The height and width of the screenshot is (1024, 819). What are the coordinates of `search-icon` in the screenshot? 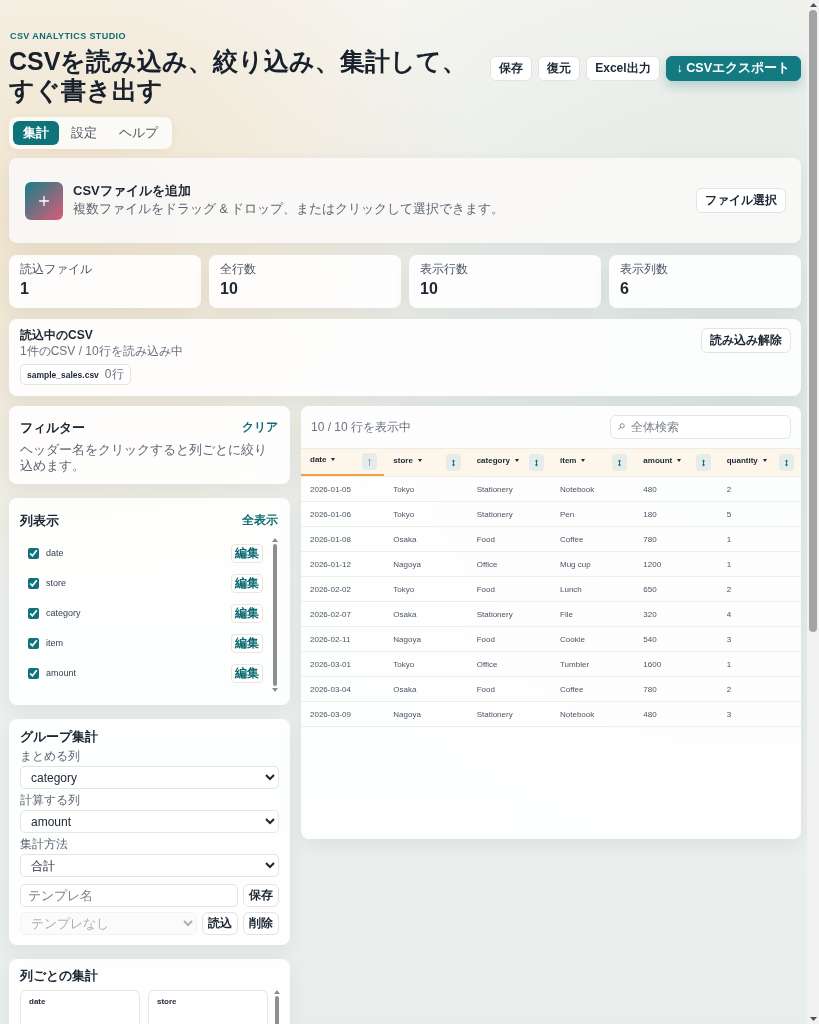 It's located at (621, 426).